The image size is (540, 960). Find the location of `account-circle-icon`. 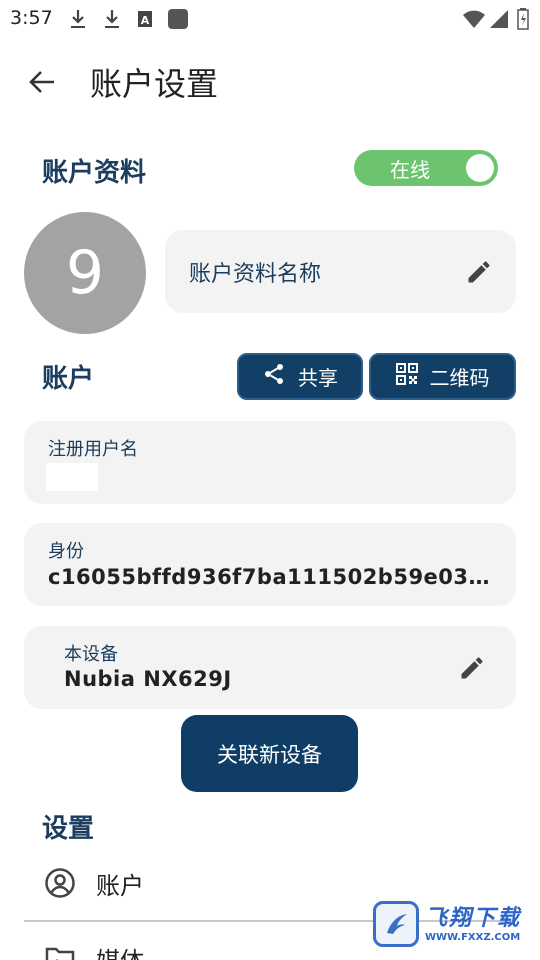

account-circle-icon is located at coordinates (60, 883).